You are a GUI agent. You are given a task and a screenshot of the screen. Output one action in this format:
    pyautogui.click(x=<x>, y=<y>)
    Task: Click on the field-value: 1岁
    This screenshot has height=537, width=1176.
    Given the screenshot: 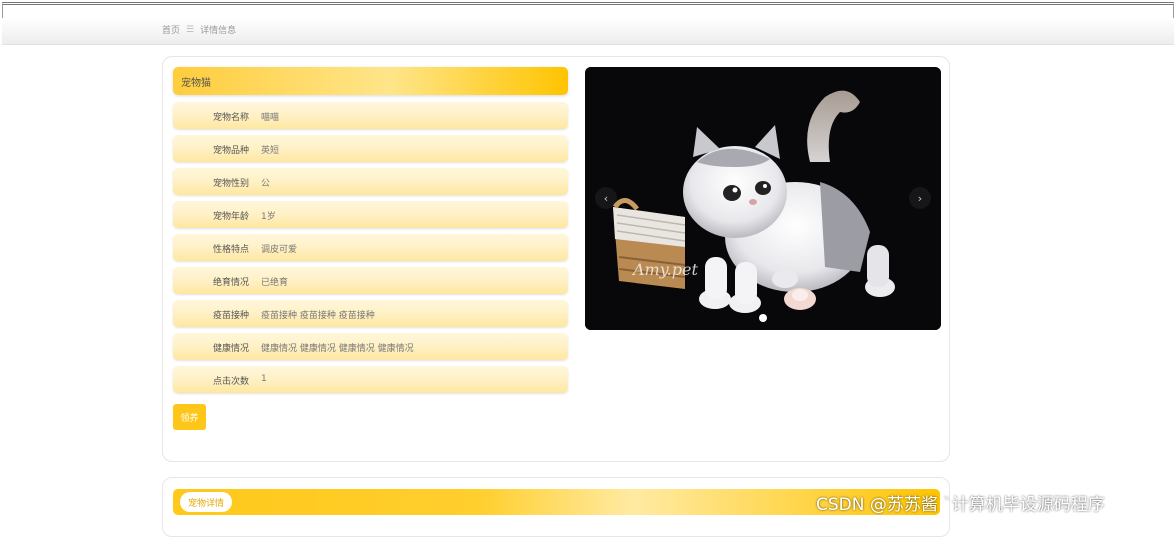 What is the action you would take?
    pyautogui.click(x=268, y=217)
    